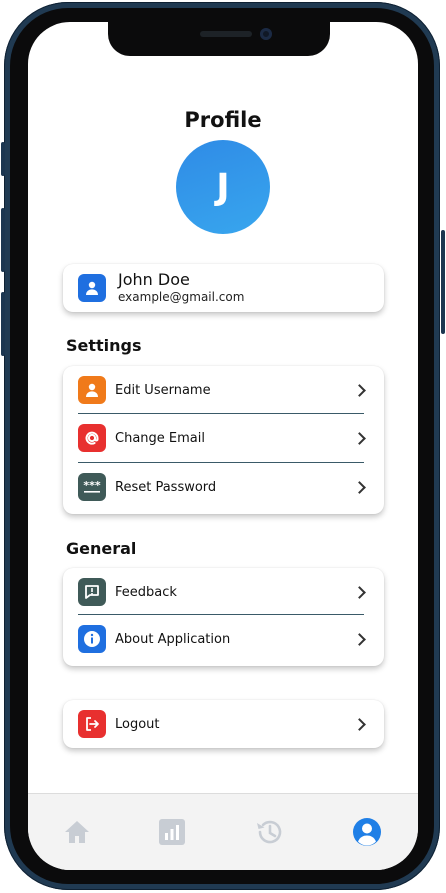  I want to click on nav-history, so click(270, 832).